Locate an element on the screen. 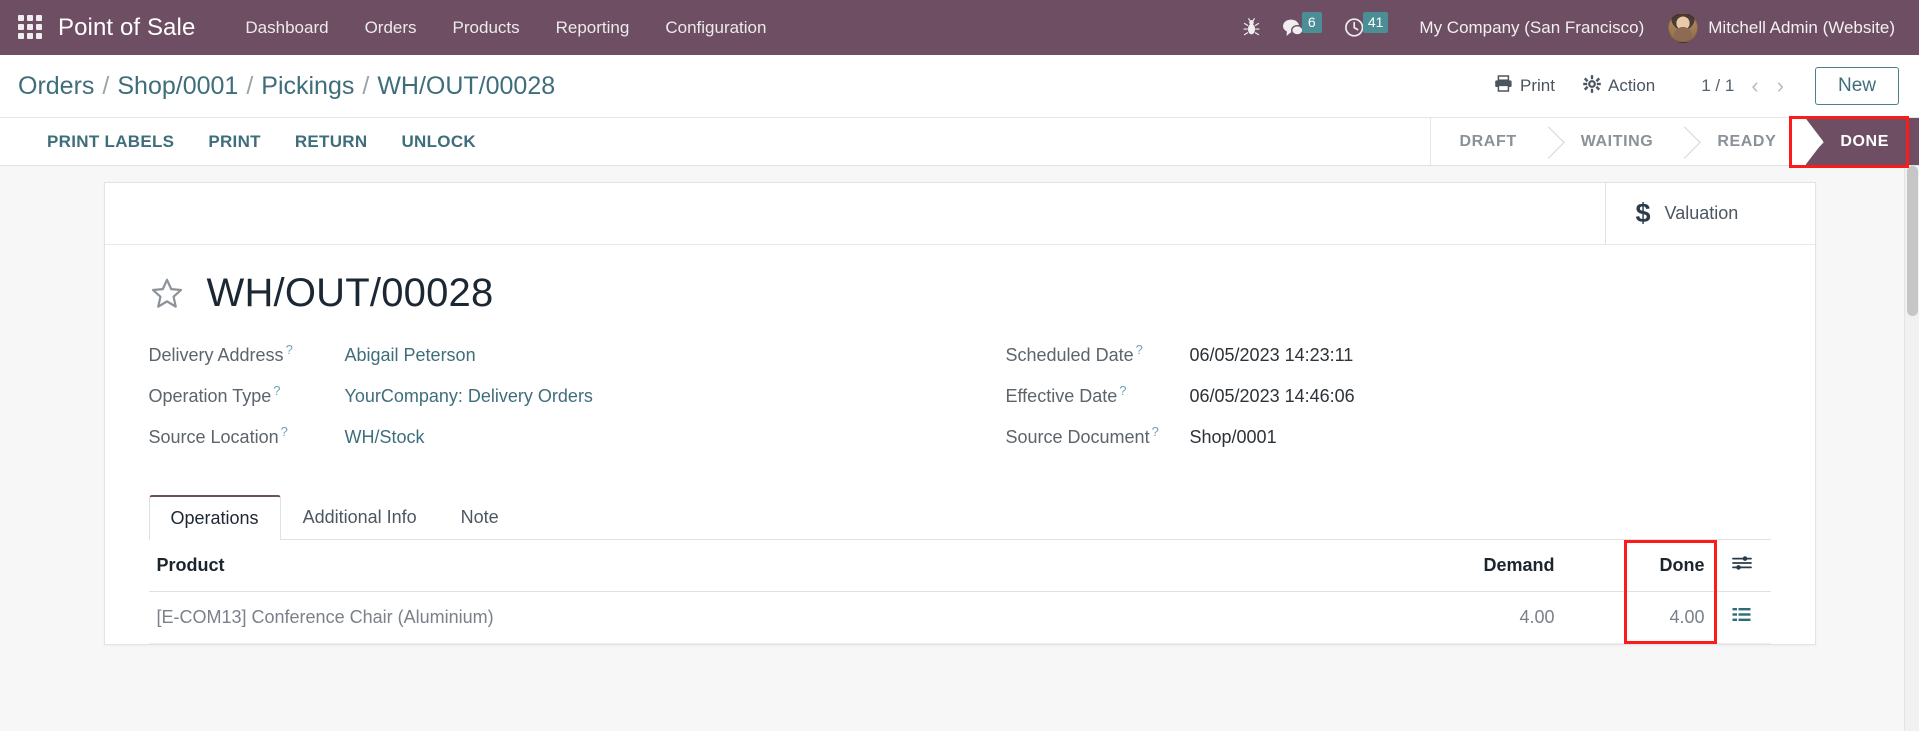 The width and height of the screenshot is (1919, 731). smart-button-bar: $ Valuation is located at coordinates (959, 214).